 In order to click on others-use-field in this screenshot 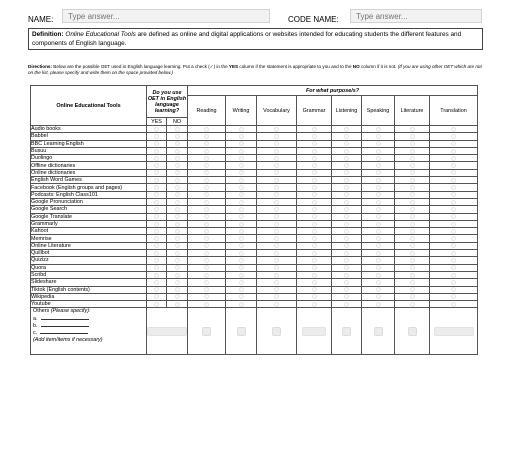, I will do `click(167, 331)`.